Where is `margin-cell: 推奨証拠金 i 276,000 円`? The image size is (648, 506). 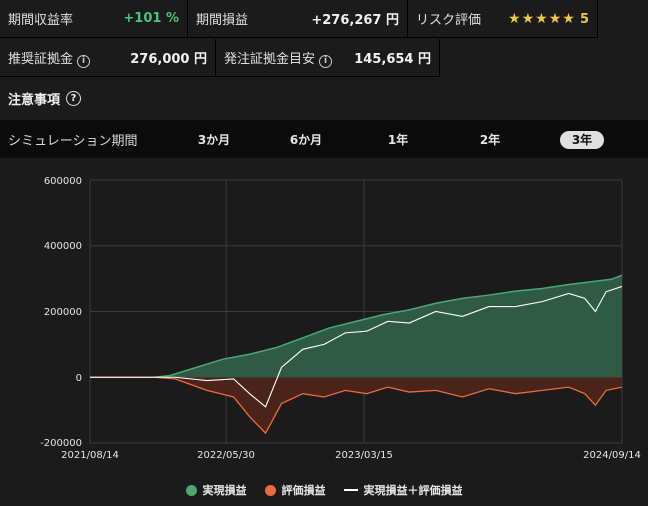 margin-cell: 推奨証拠金 i 276,000 円 is located at coordinates (108, 58).